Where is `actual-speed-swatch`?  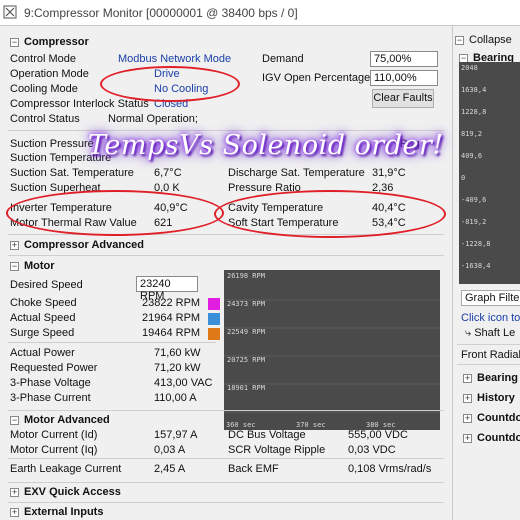 actual-speed-swatch is located at coordinates (214, 319).